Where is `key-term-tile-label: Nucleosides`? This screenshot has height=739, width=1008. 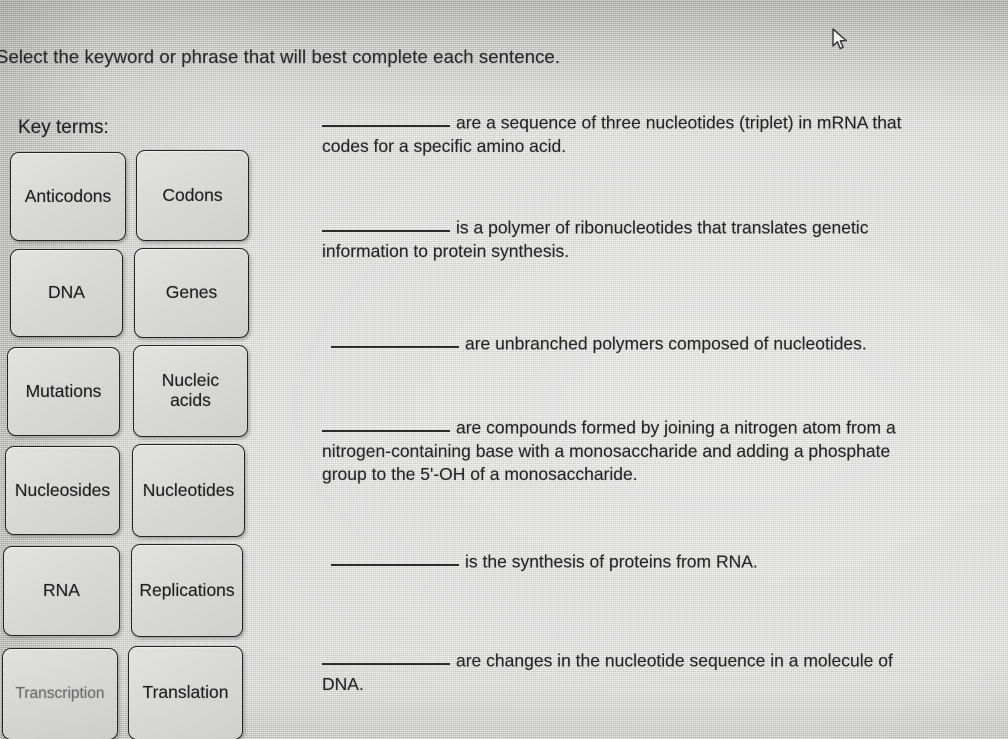
key-term-tile-label: Nucleosides is located at coordinates (62, 489).